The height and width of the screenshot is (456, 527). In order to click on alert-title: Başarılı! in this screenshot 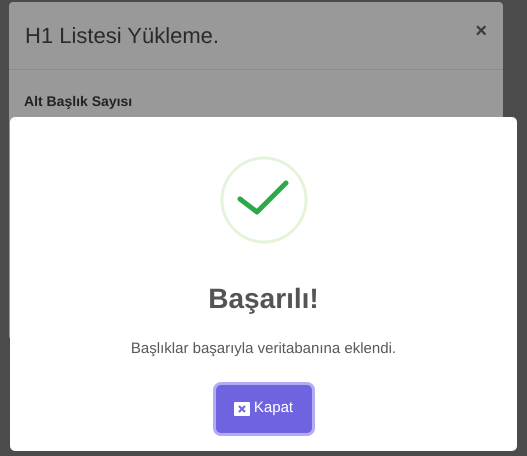, I will do `click(263, 299)`.